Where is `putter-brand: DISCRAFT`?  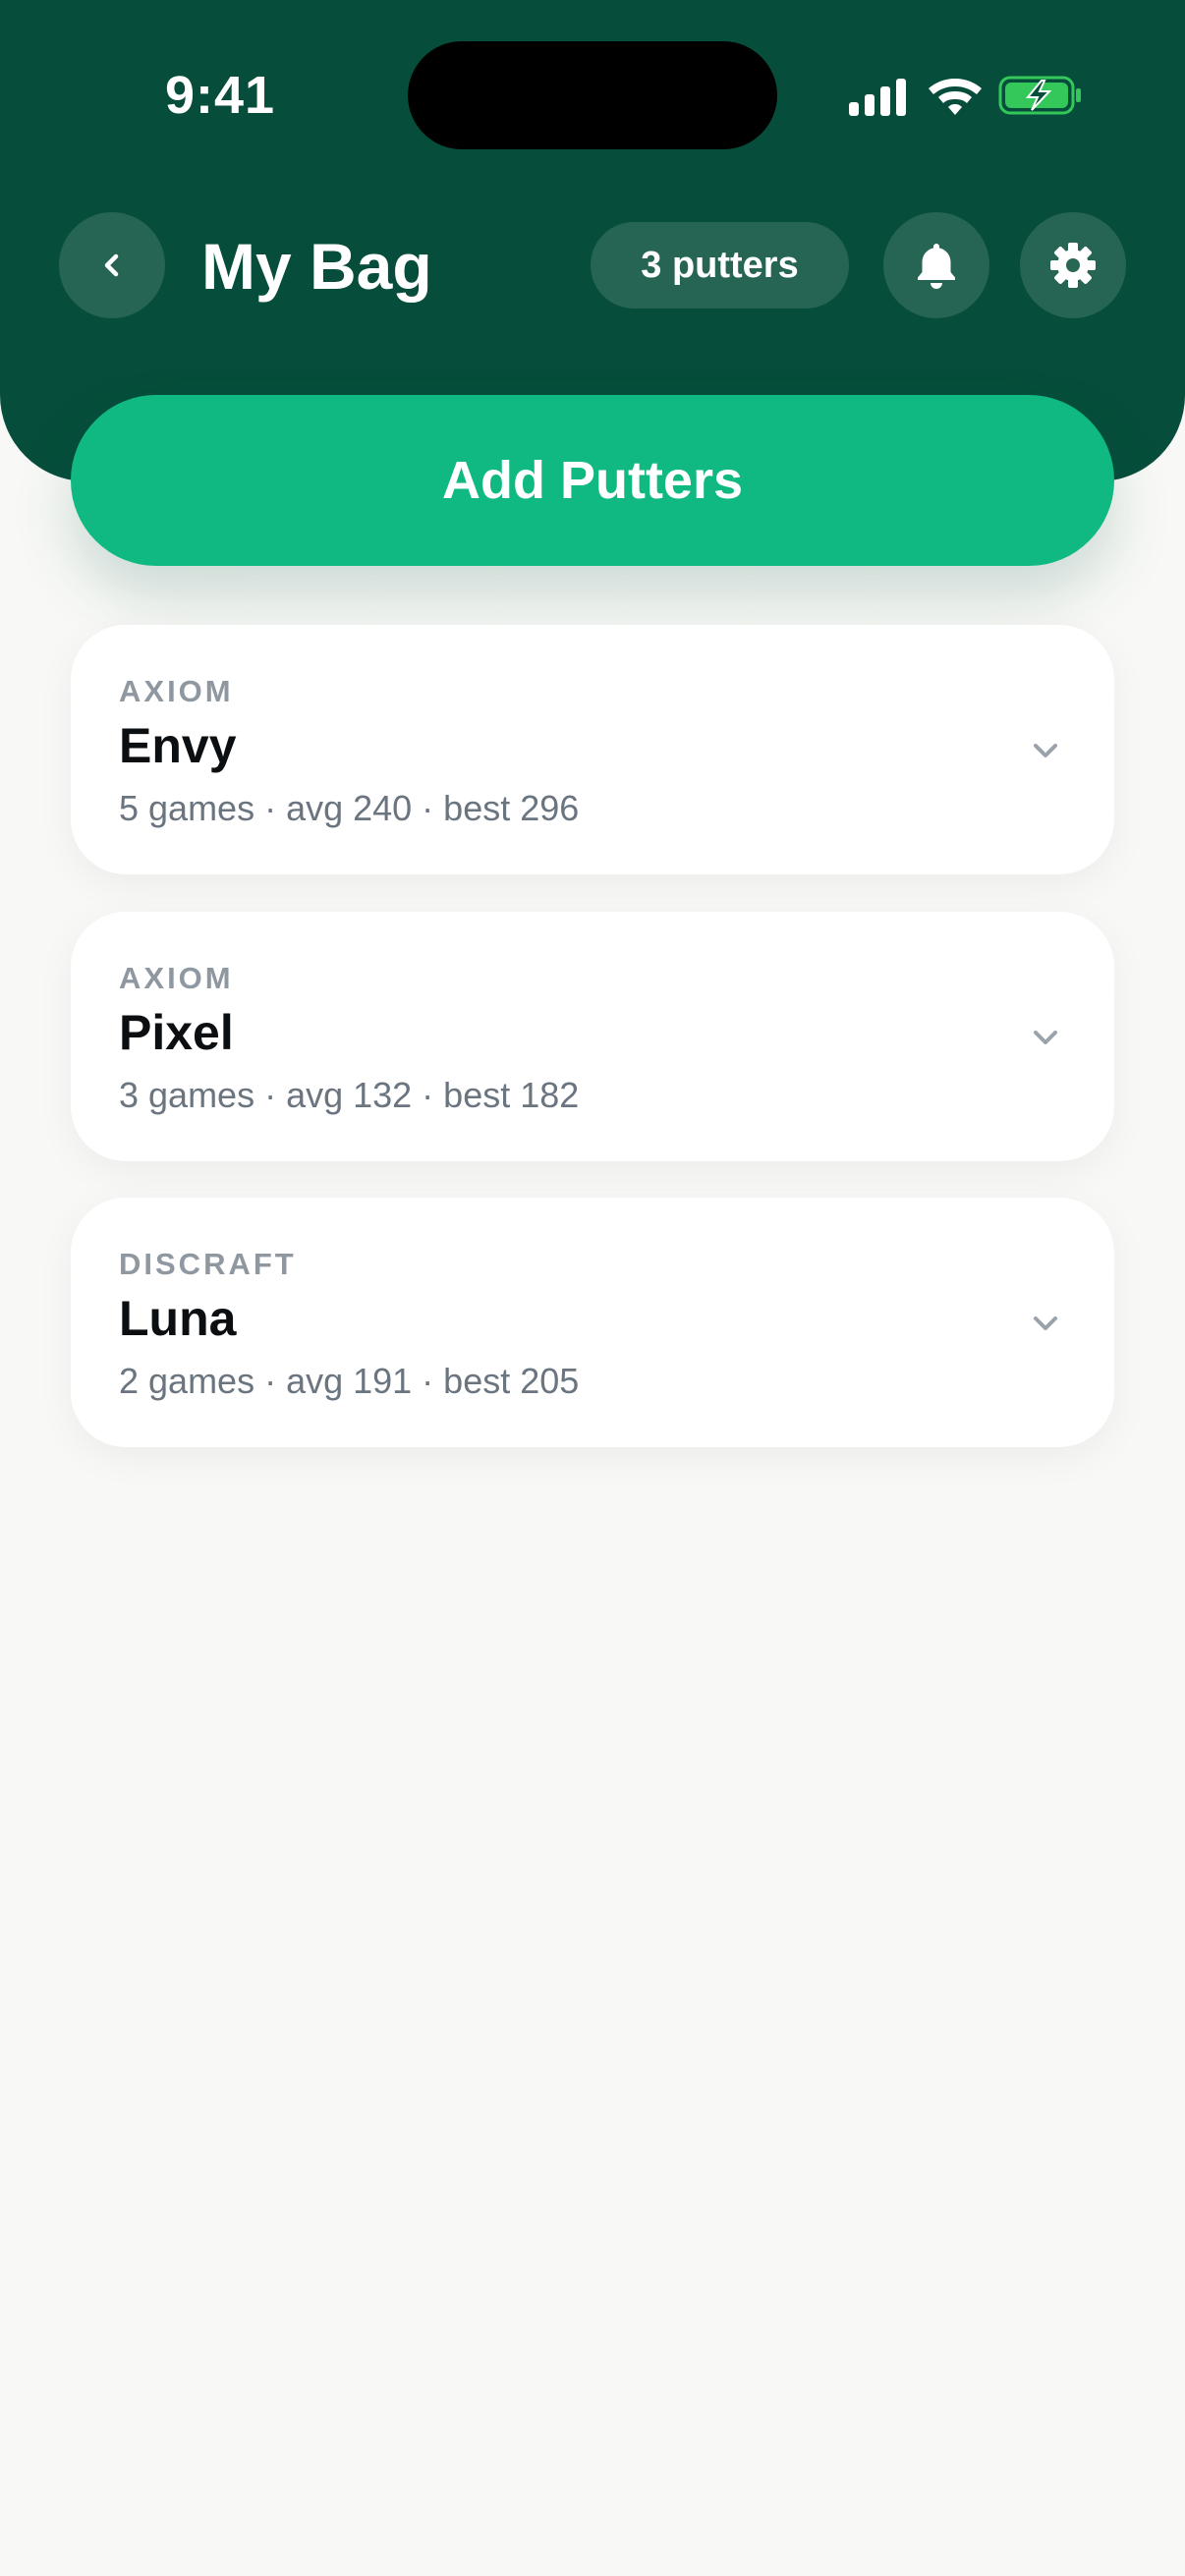
putter-brand: DISCRAFT is located at coordinates (208, 1264).